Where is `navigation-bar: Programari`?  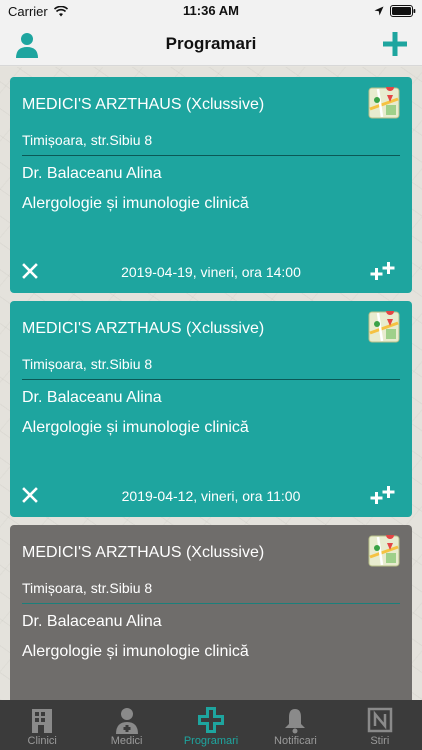 navigation-bar: Programari is located at coordinates (211, 44).